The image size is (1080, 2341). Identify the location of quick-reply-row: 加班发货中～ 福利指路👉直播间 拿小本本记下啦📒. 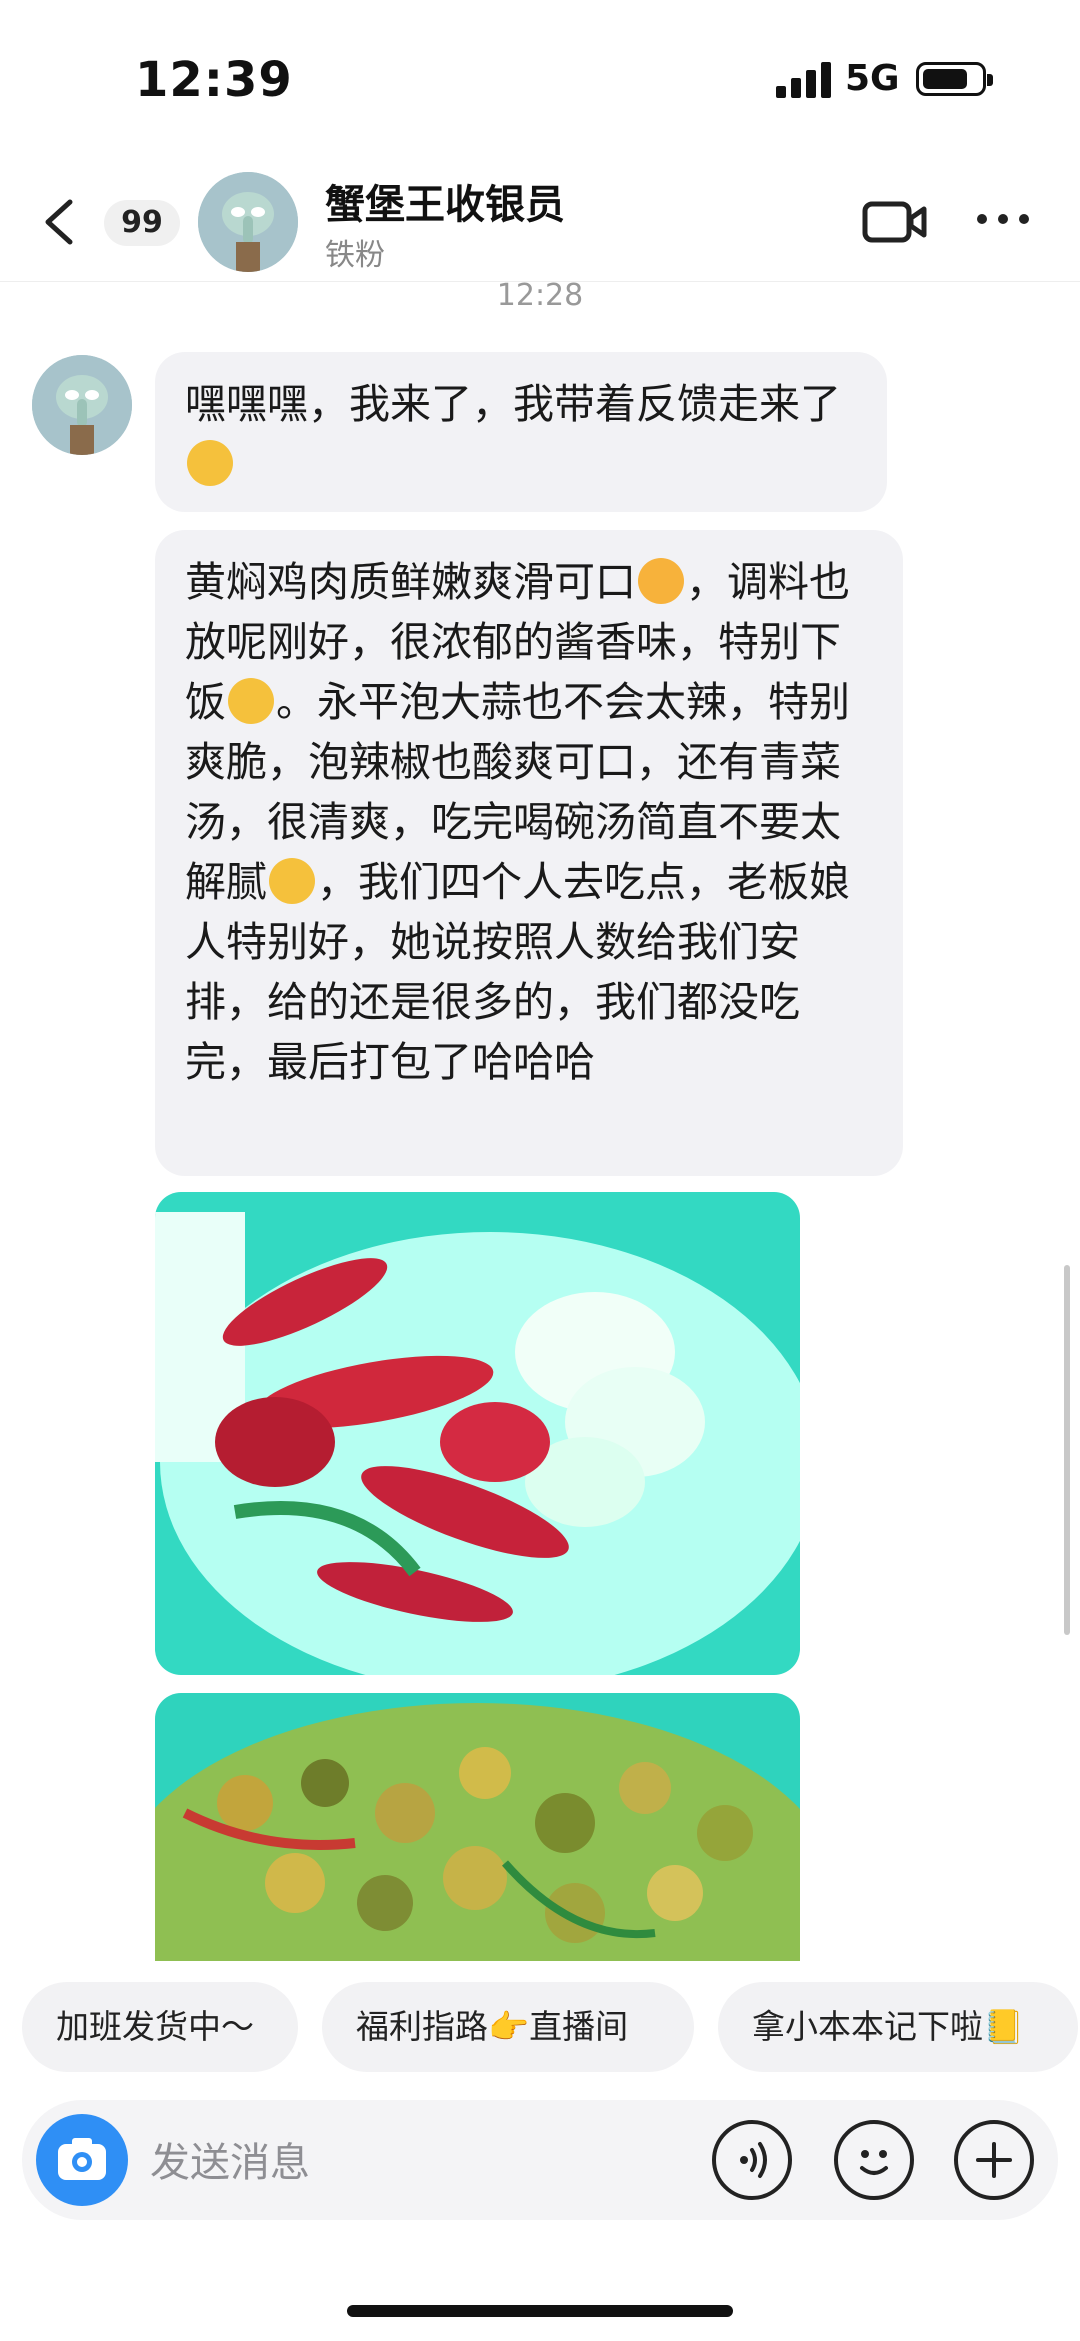
(540, 2028).